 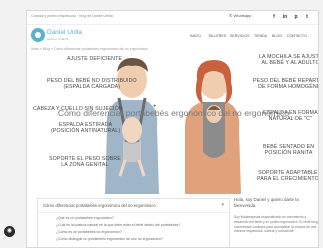 I want to click on toc-toggle-icon: ▾, so click(x=222, y=205).